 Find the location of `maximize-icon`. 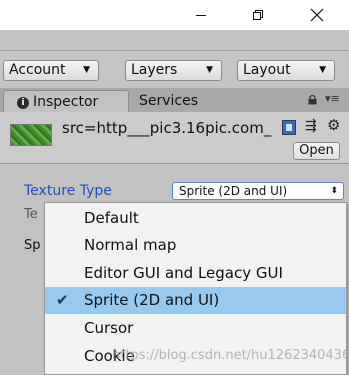

maximize-icon is located at coordinates (258, 15).